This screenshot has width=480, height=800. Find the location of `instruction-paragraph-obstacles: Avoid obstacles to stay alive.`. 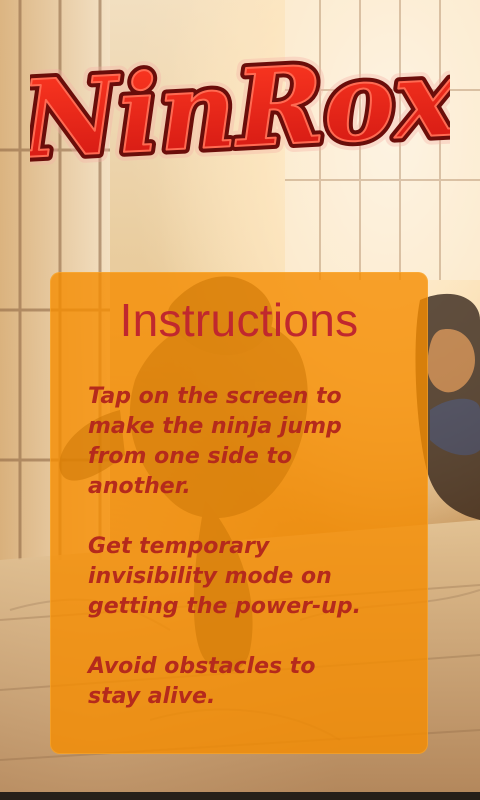

instruction-paragraph-obstacles: Avoid obstacles to stay alive. is located at coordinates (202, 681).